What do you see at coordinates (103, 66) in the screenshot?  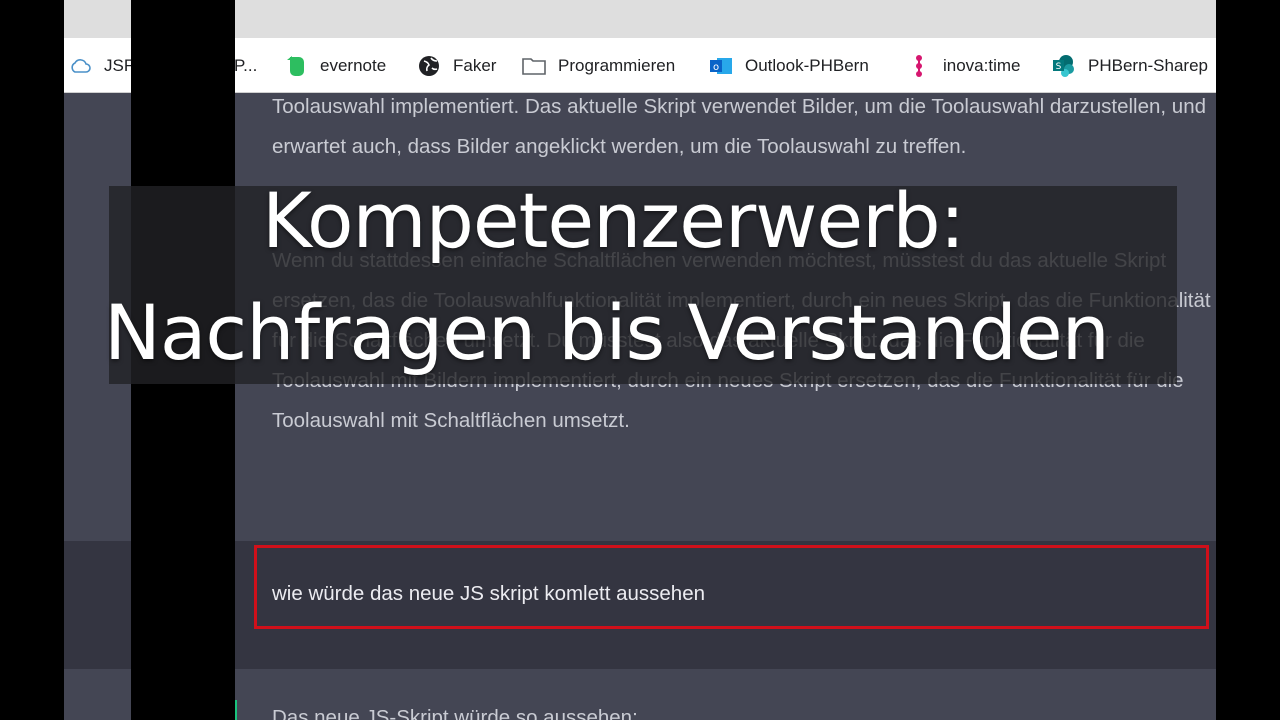 I see `bookmark-jsfiddle: JSFi` at bounding box center [103, 66].